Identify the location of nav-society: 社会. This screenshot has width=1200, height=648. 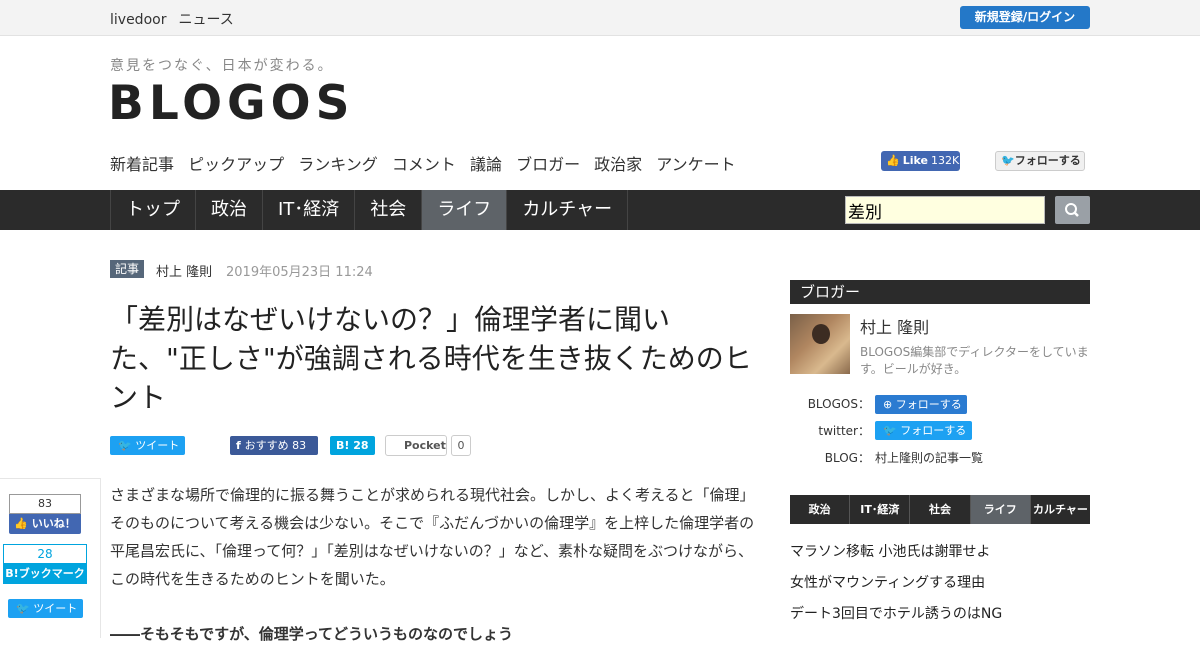
(387, 210).